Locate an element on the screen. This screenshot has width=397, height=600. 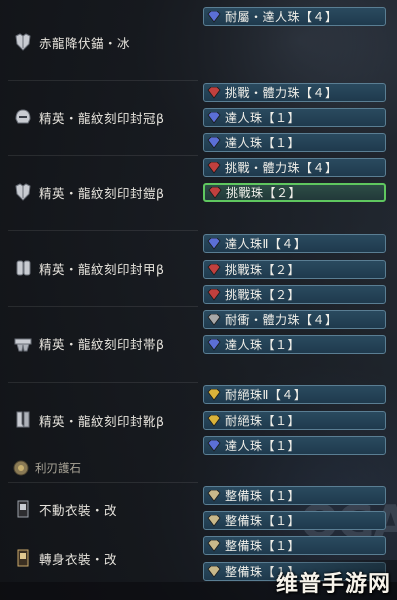
decoration-slot: 耐衝・體力珠【４】 is located at coordinates (294, 319).